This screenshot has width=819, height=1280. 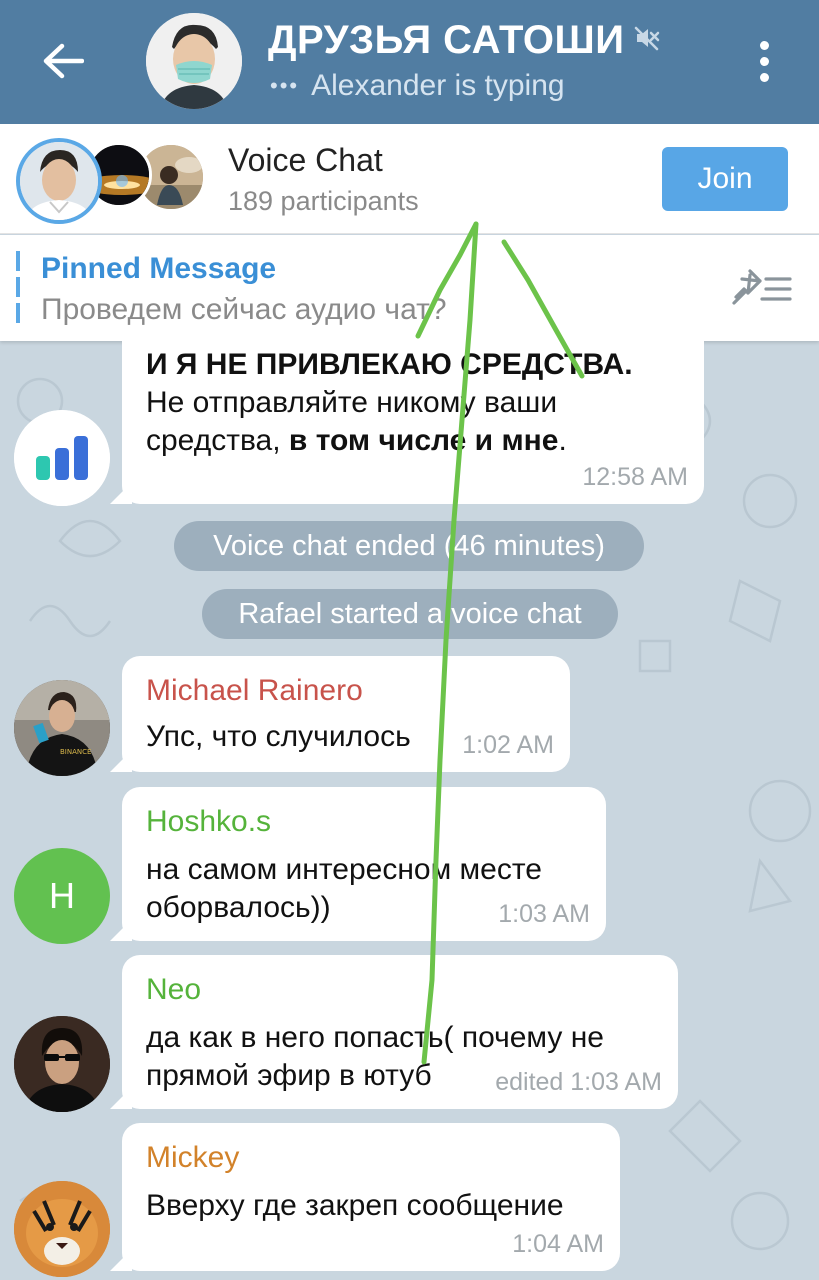 I want to click on group-title: ДРУЗЬЯ САТОШИ, so click(x=446, y=39).